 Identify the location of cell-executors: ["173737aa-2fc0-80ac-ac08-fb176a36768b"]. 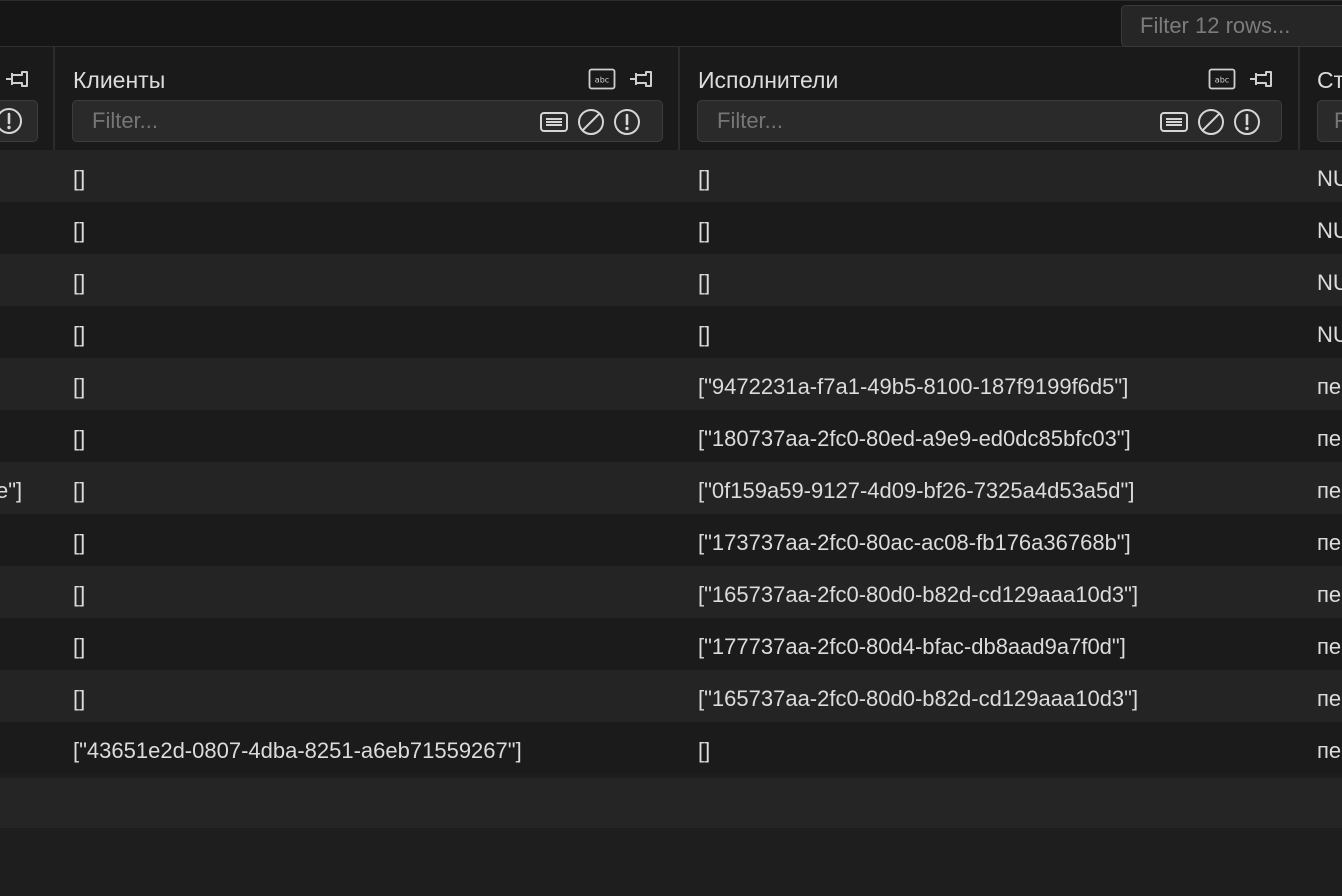
(998, 540).